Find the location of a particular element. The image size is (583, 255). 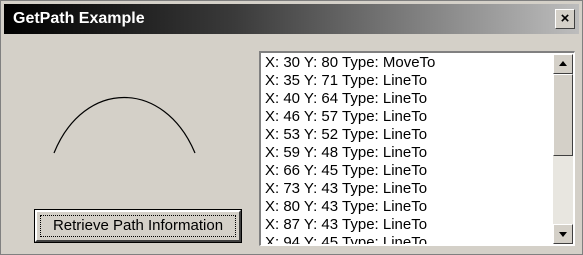

scroll-thumb is located at coordinates (563, 115).